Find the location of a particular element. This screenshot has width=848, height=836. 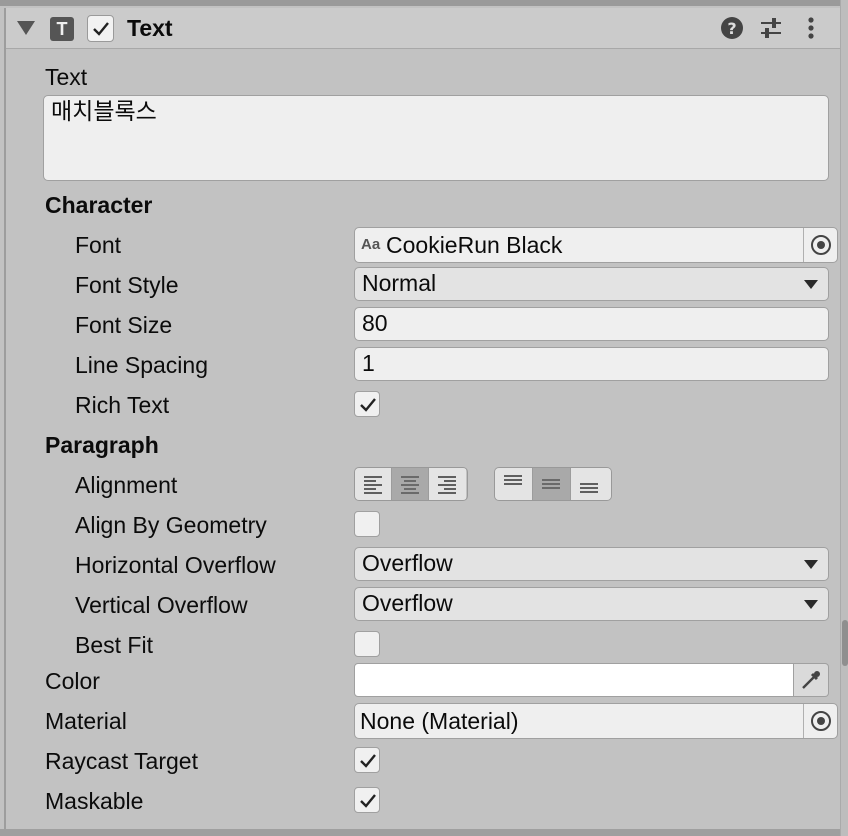

align-middle-icon is located at coordinates (551, 484).